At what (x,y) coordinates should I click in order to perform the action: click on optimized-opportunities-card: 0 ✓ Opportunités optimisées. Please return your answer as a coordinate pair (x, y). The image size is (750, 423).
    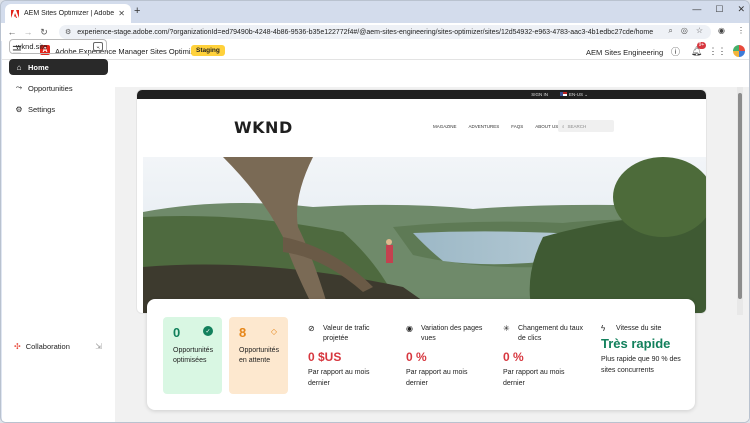
    Looking at the image, I should click on (192, 355).